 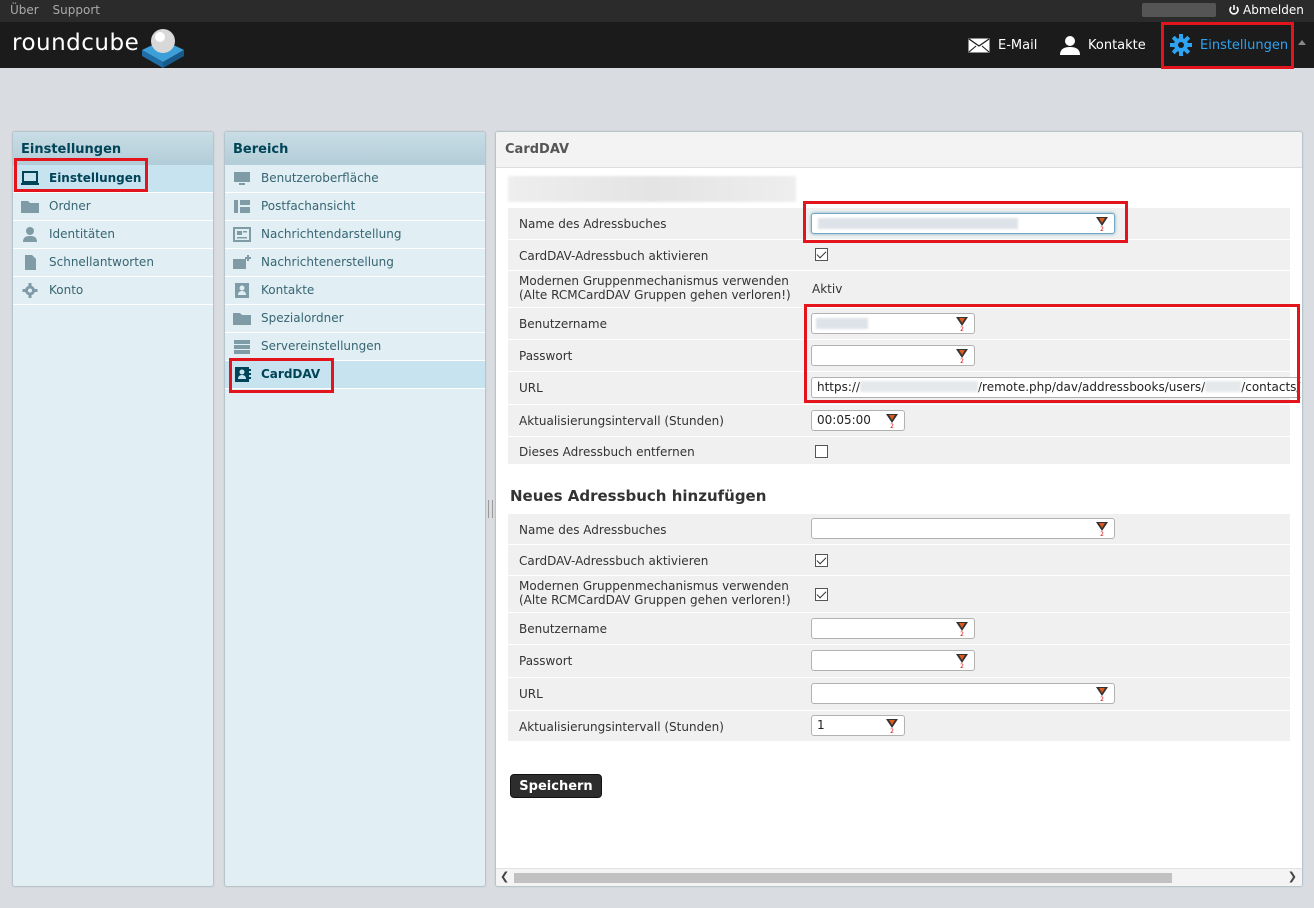 I want to click on nav-settings: Einstellungen, so click(x=1226, y=45).